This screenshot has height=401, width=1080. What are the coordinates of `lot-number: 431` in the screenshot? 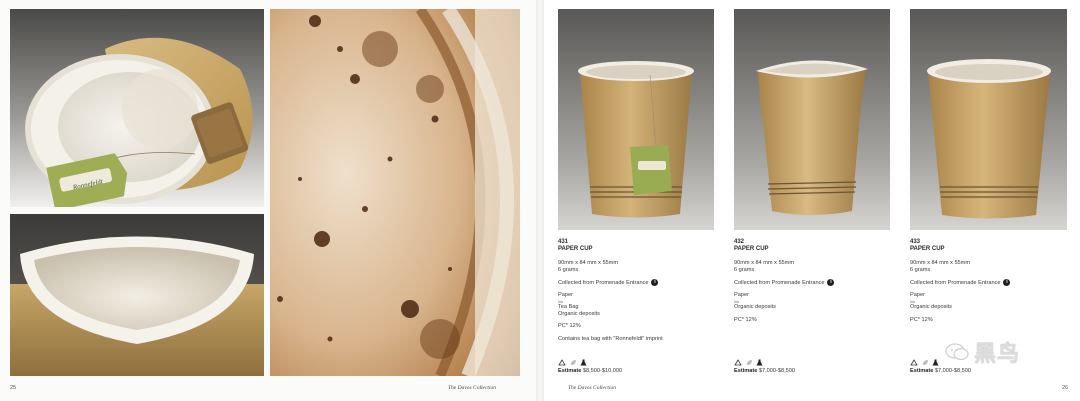 It's located at (563, 242).